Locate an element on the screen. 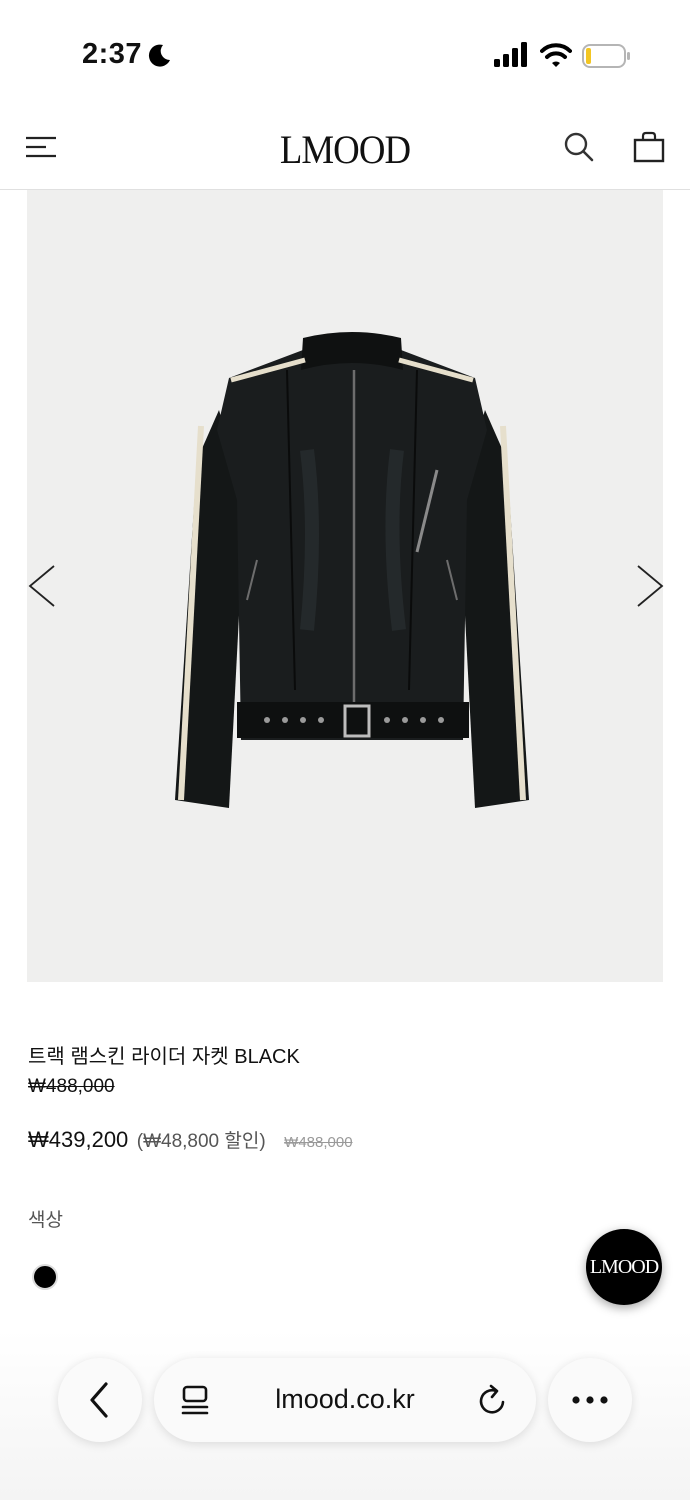  price-row: ₩439,200 (₩48,800 할인) ₩488,000 is located at coordinates (190, 1139).